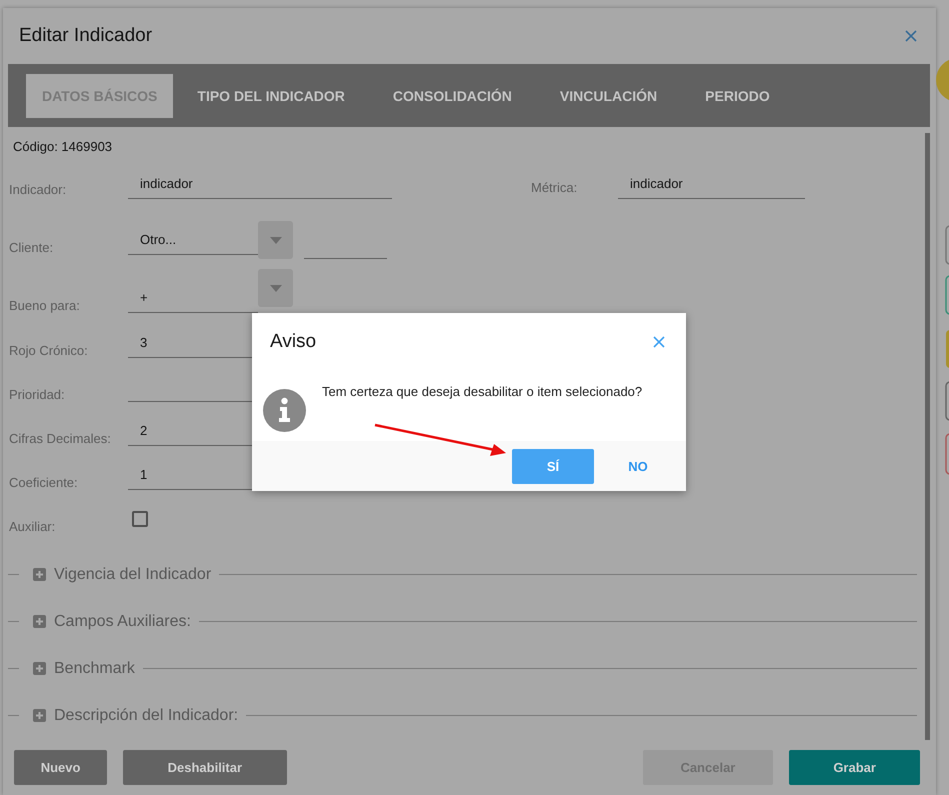  I want to click on field-label: Cliente:, so click(31, 248).